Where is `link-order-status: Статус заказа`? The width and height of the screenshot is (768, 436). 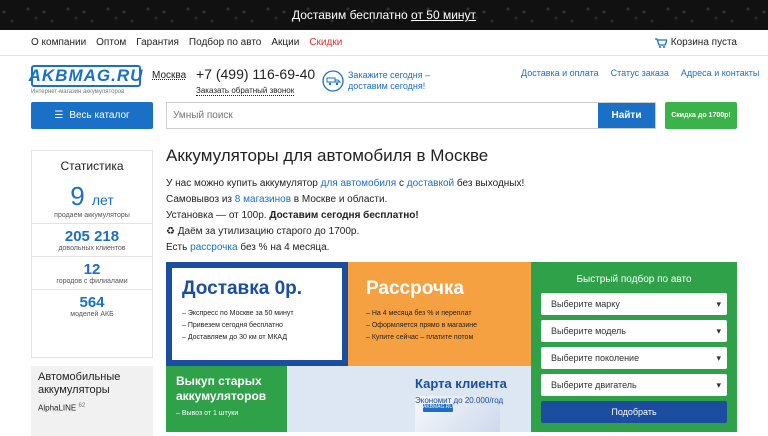
link-order-status: Статус заказа is located at coordinates (640, 73).